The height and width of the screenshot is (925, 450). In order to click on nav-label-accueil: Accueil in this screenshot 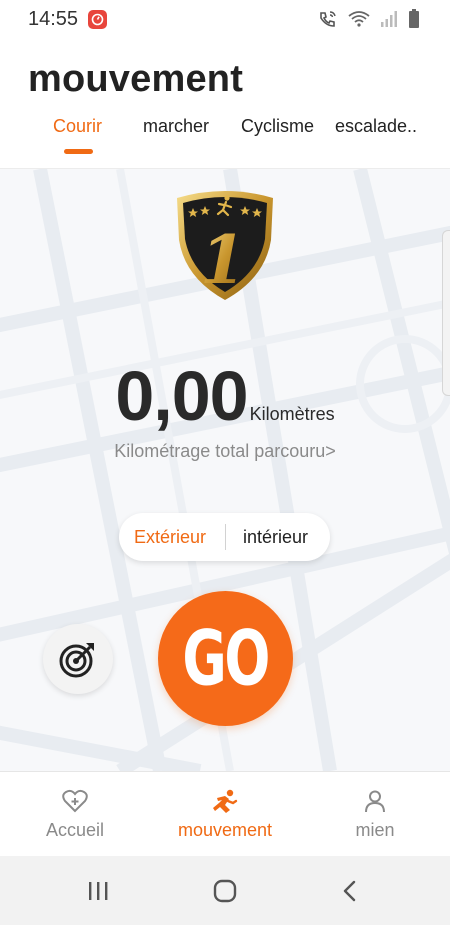, I will do `click(75, 830)`.